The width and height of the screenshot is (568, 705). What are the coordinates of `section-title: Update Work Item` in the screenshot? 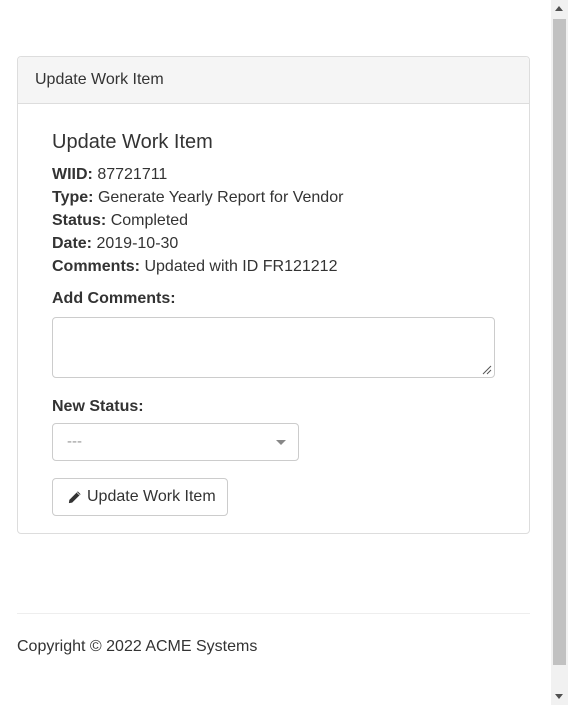 It's located at (132, 142).